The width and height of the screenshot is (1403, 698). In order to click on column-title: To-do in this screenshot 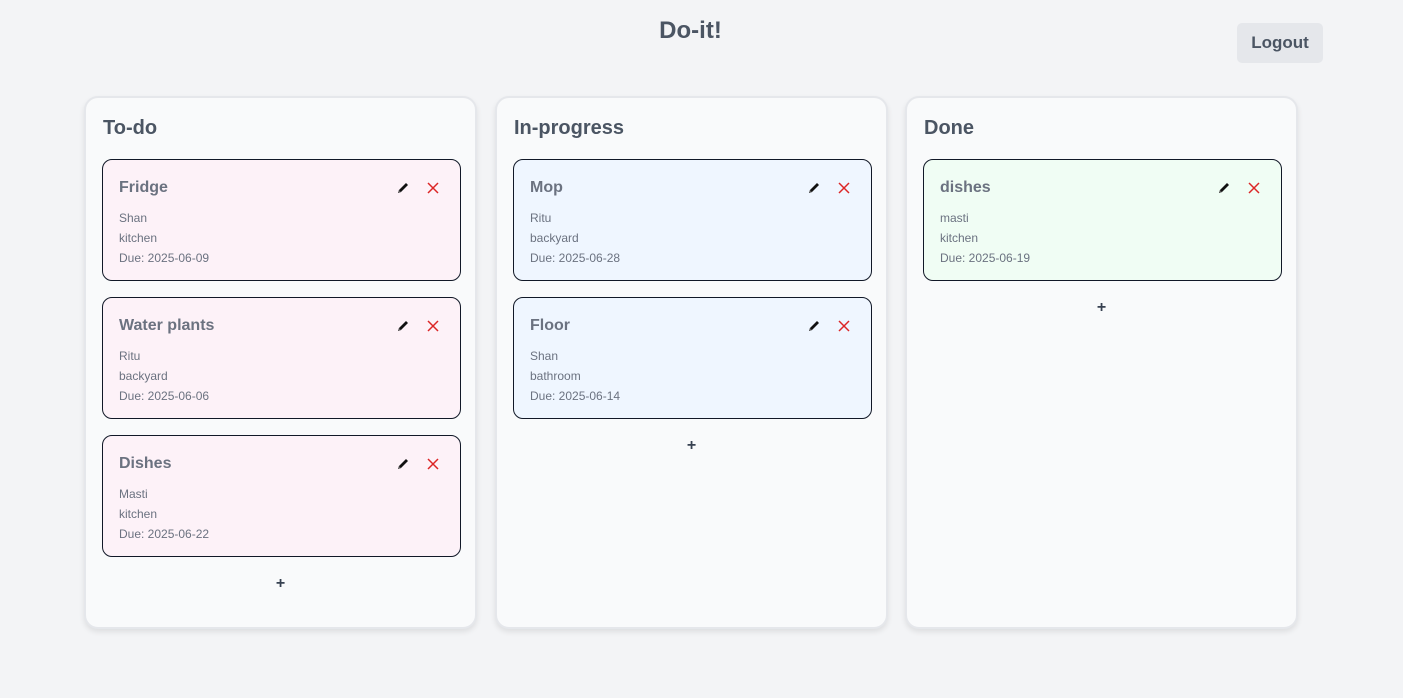, I will do `click(130, 128)`.